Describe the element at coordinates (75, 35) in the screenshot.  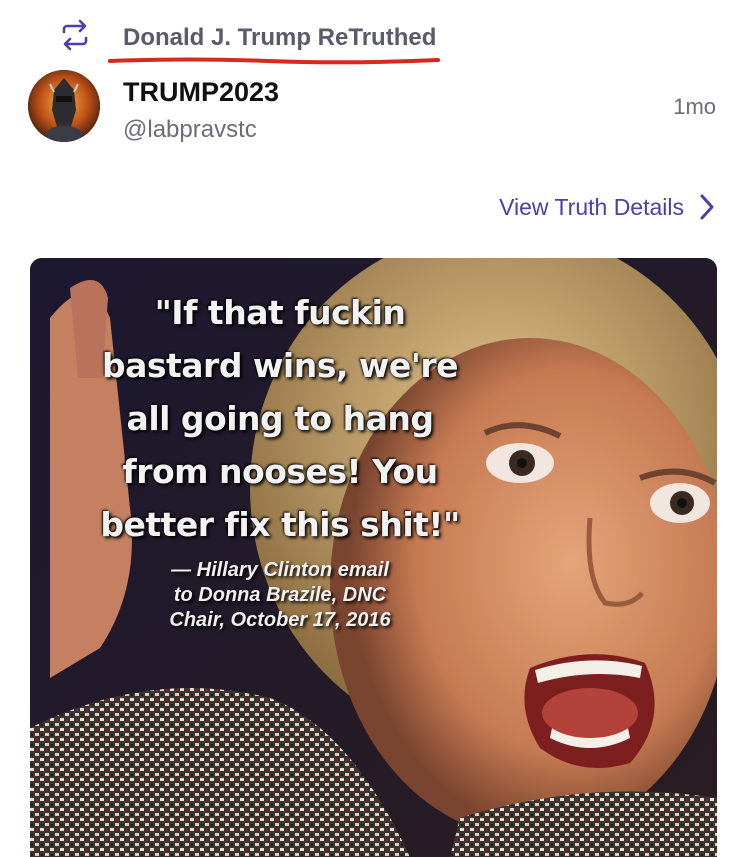
I see `repost-icon` at that location.